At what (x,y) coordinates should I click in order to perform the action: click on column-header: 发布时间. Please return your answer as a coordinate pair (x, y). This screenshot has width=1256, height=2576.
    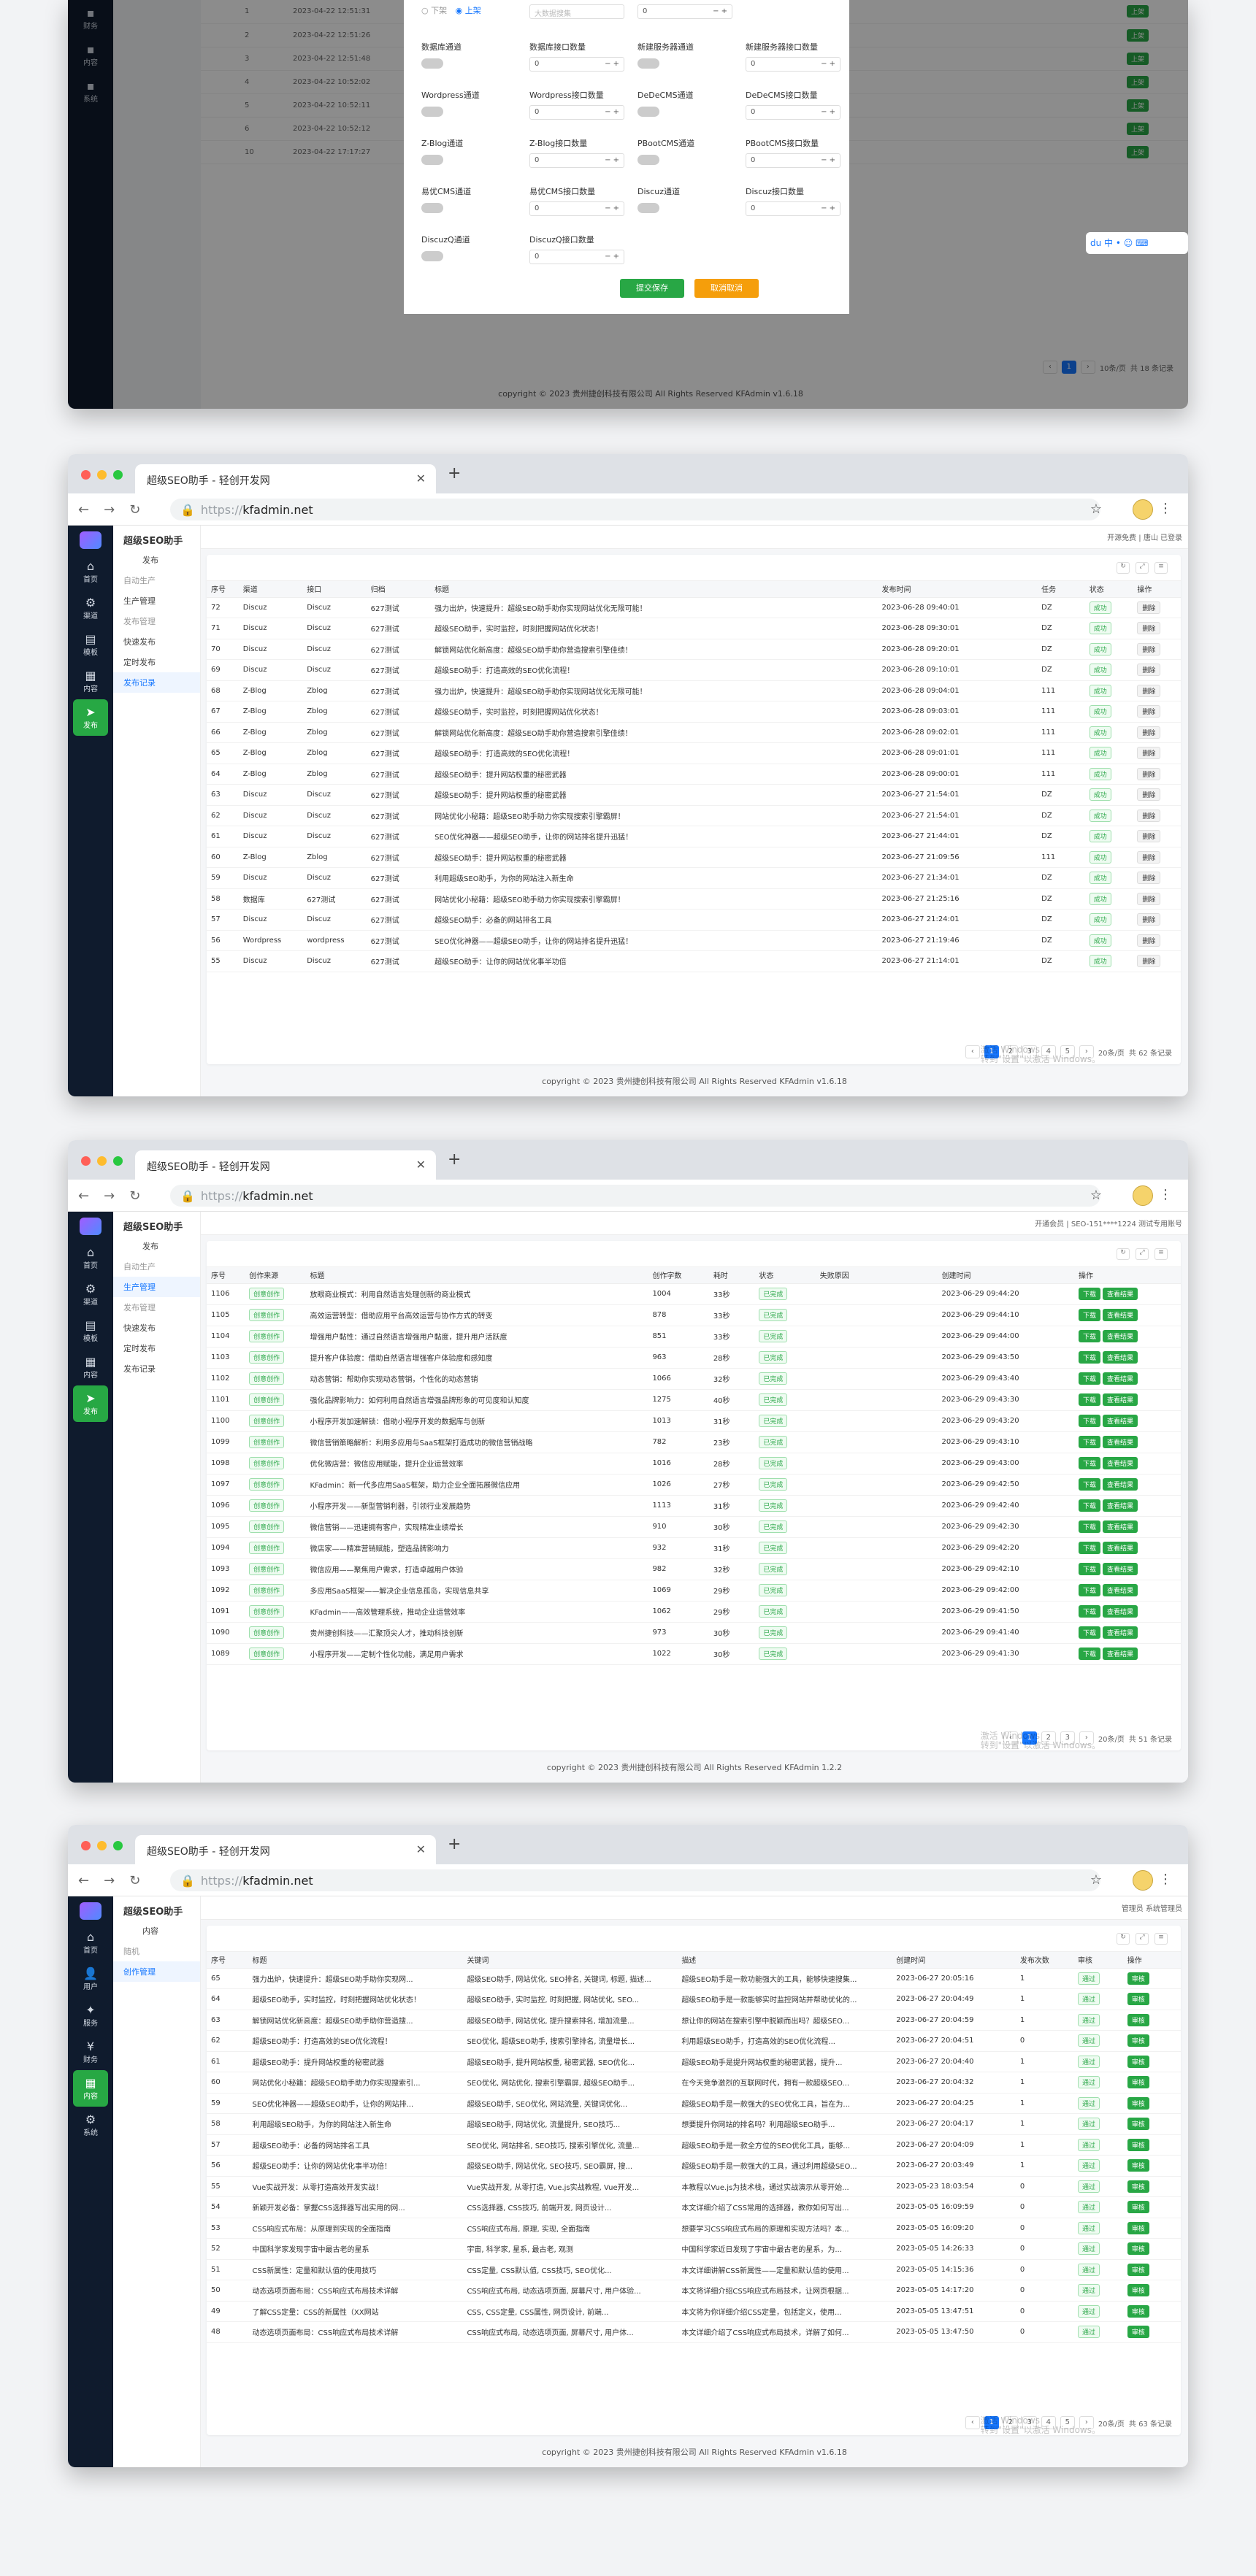
    Looking at the image, I should click on (957, 589).